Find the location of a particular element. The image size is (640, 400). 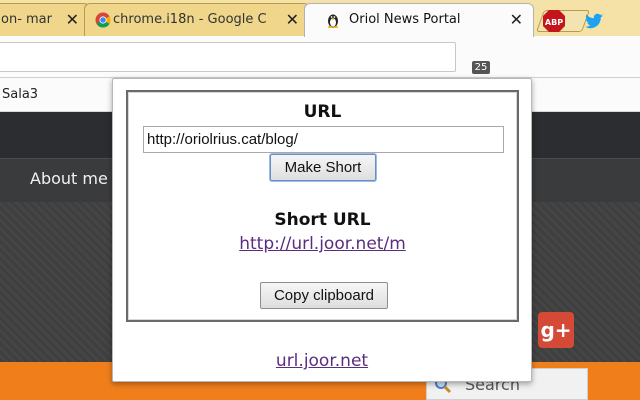

copy-clipboard-button: Copy clipboard is located at coordinates (324, 295).